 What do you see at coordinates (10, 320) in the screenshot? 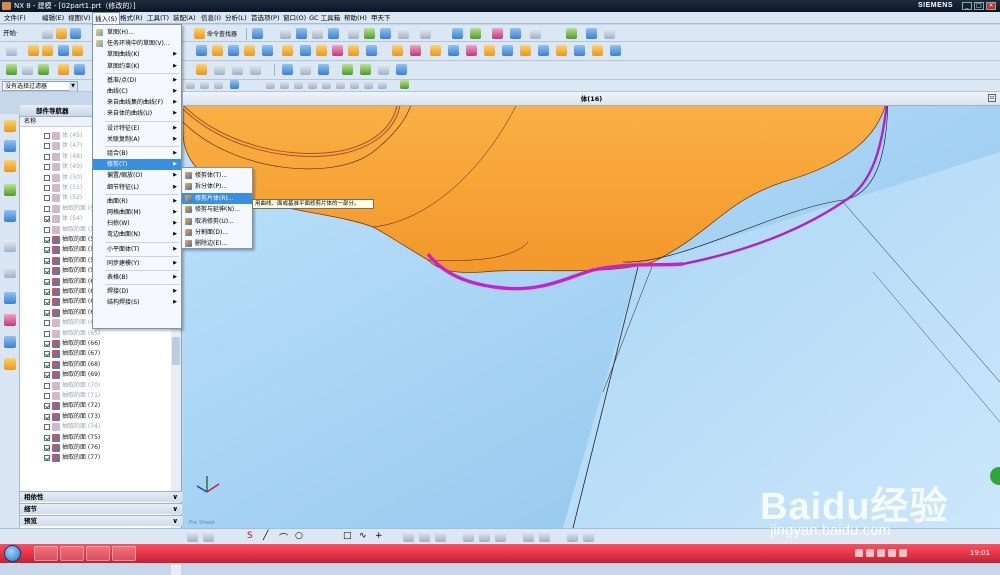
I see `process-studio-icon` at bounding box center [10, 320].